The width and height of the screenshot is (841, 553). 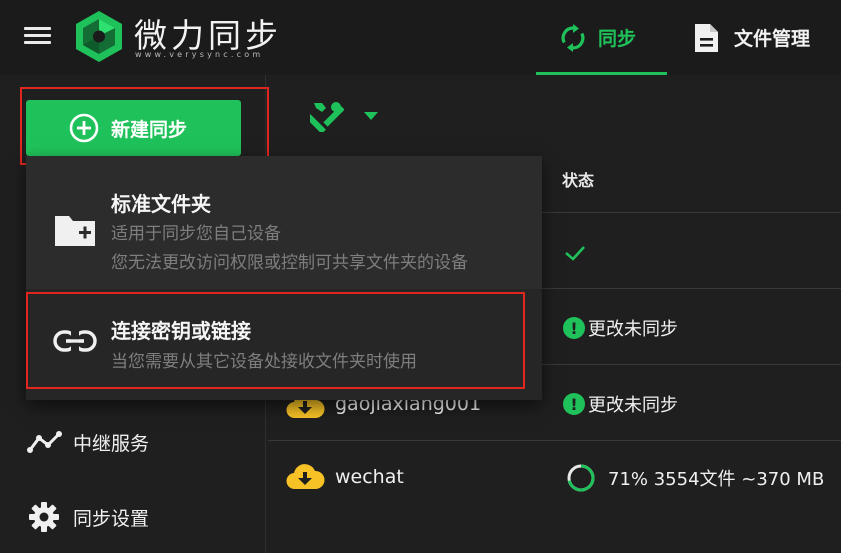 I want to click on cloud-download-icon, so click(x=305, y=477).